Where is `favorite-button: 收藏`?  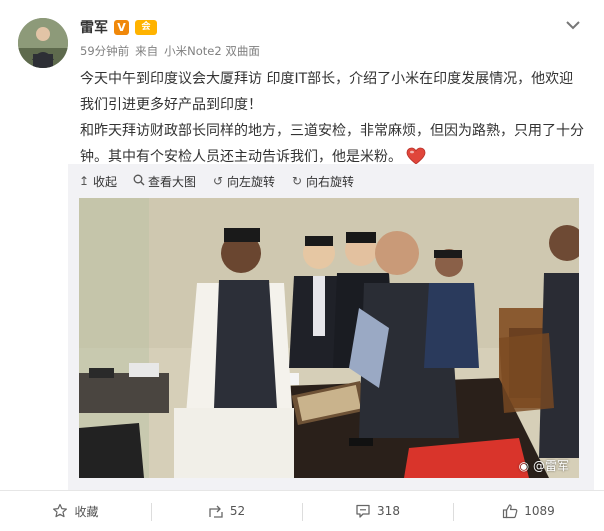 favorite-button: 收藏 is located at coordinates (75, 511).